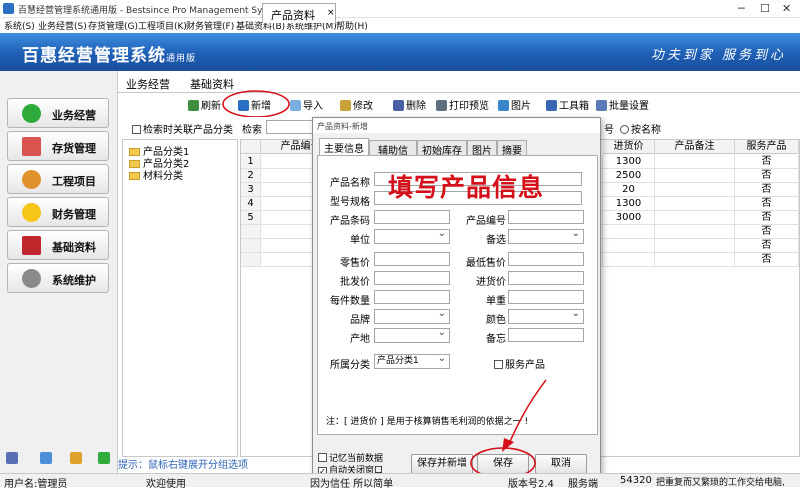  I want to click on row-index: 4, so click(251, 204).